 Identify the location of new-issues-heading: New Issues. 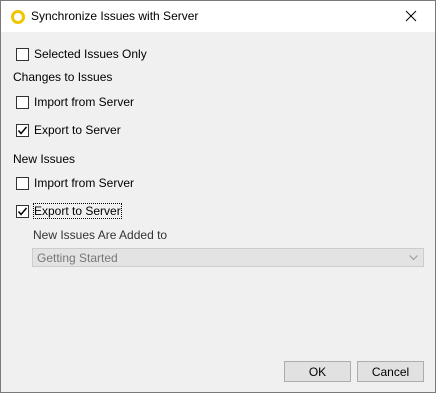
(44, 159).